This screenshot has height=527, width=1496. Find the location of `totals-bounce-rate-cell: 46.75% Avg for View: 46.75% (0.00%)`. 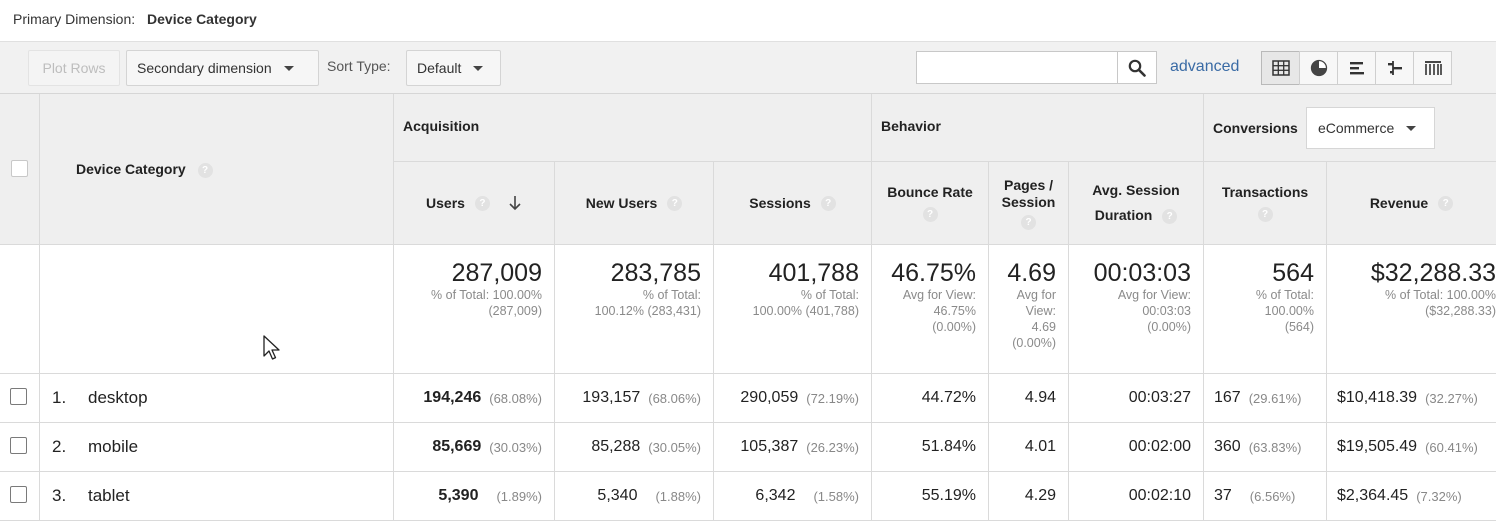

totals-bounce-rate-cell: 46.75% Avg for View: 46.75% (0.00%) is located at coordinates (930, 309).